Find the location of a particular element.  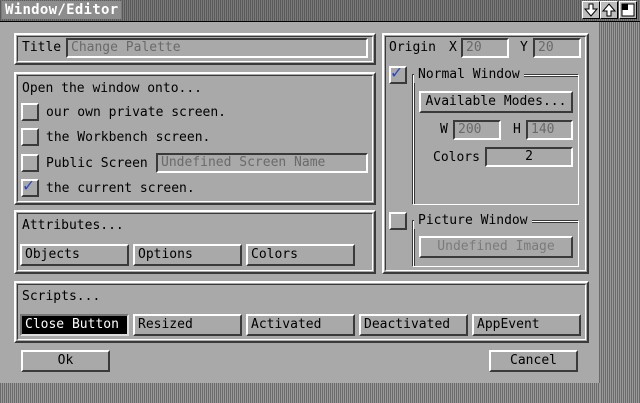

current-screen-checkbox: ✓ is located at coordinates (30, 186).